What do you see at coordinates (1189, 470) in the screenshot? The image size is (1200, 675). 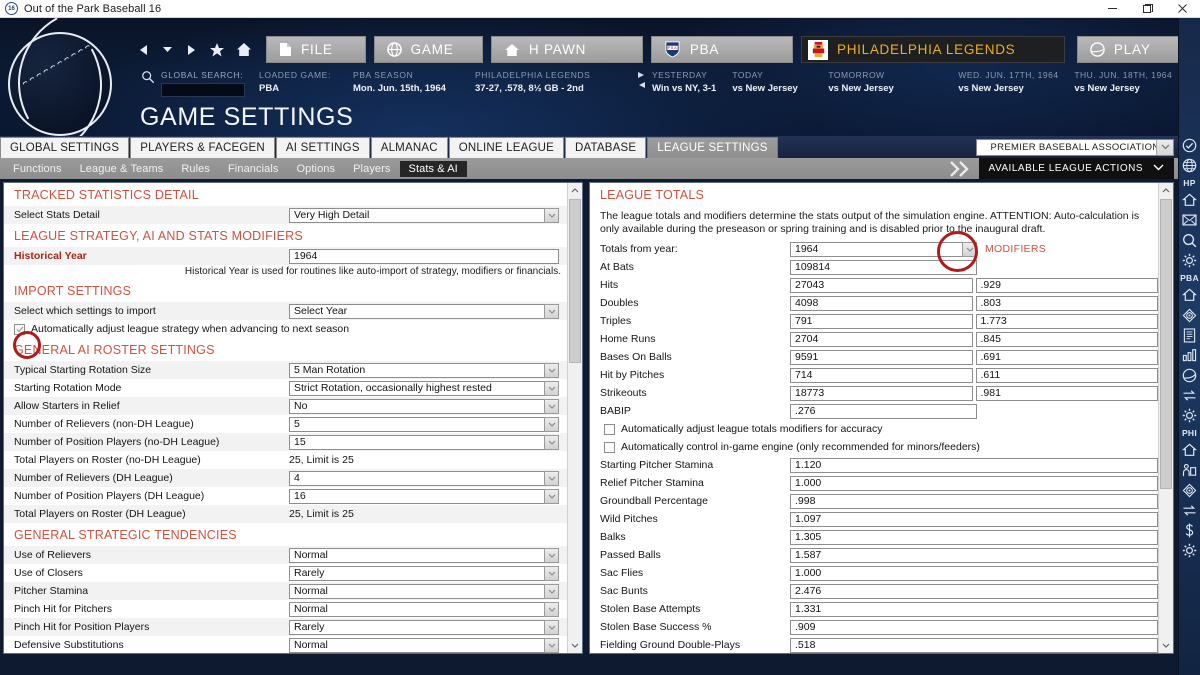 I see `roster-icon` at bounding box center [1189, 470].